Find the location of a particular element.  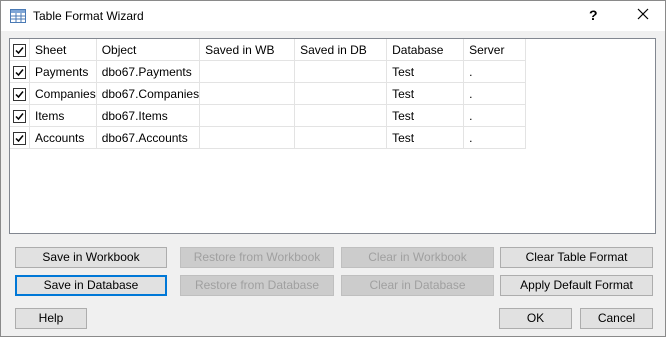

ok-button: OK is located at coordinates (535, 318).